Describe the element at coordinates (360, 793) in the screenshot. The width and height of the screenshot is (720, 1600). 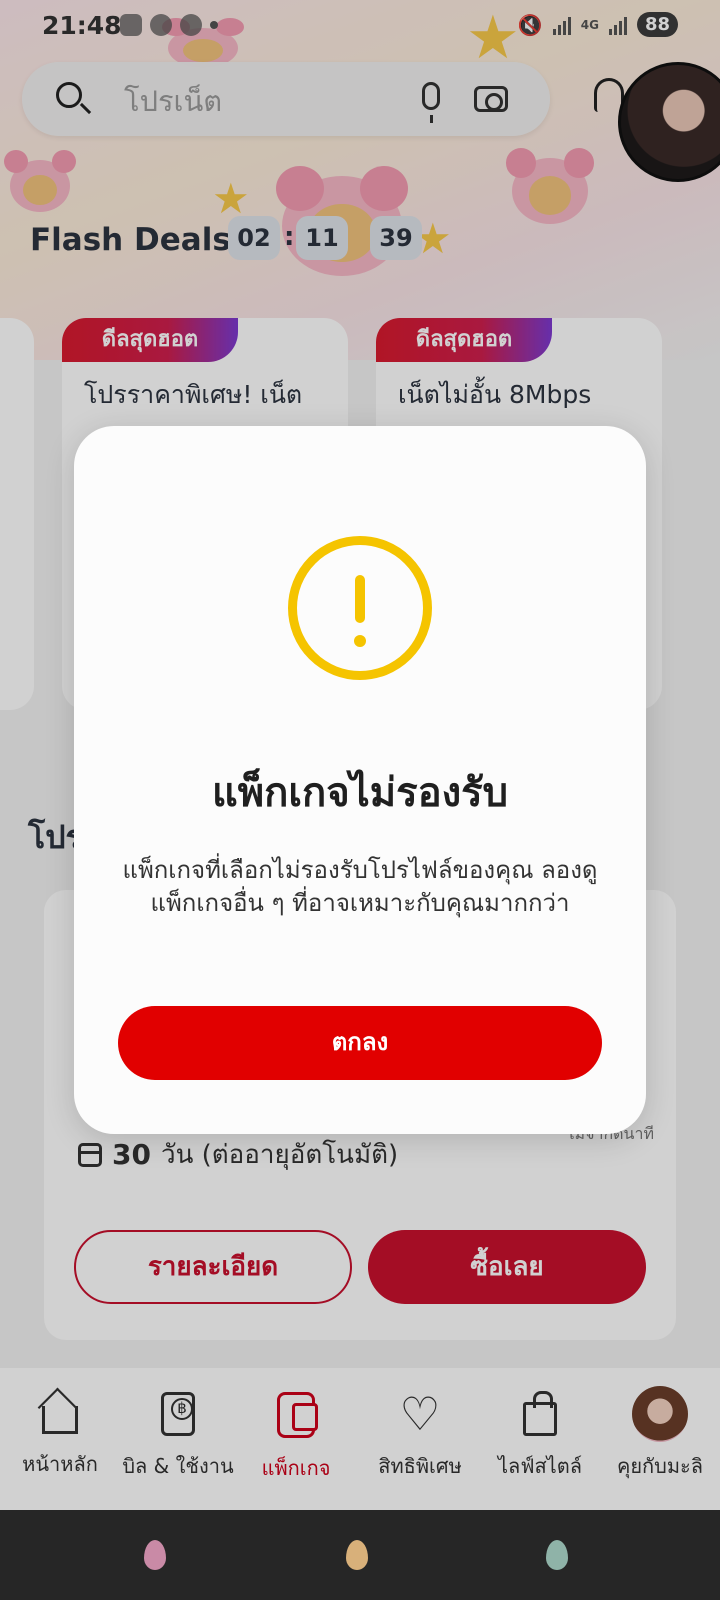
I see `dialog-title: แพ็กเกจไม่รองรับ` at that location.